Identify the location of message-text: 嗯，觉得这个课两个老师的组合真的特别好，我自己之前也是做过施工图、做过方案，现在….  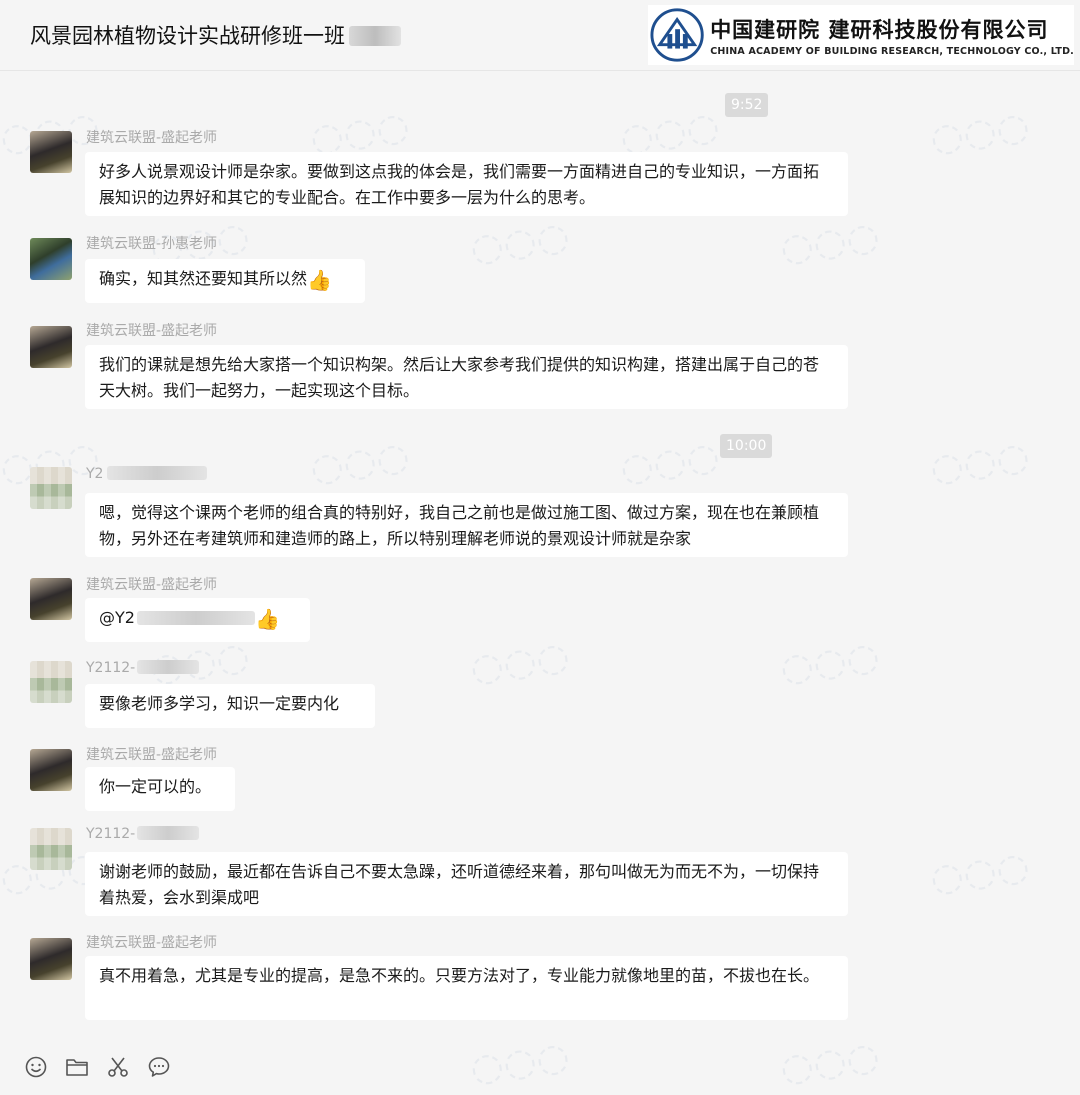
(459, 525).